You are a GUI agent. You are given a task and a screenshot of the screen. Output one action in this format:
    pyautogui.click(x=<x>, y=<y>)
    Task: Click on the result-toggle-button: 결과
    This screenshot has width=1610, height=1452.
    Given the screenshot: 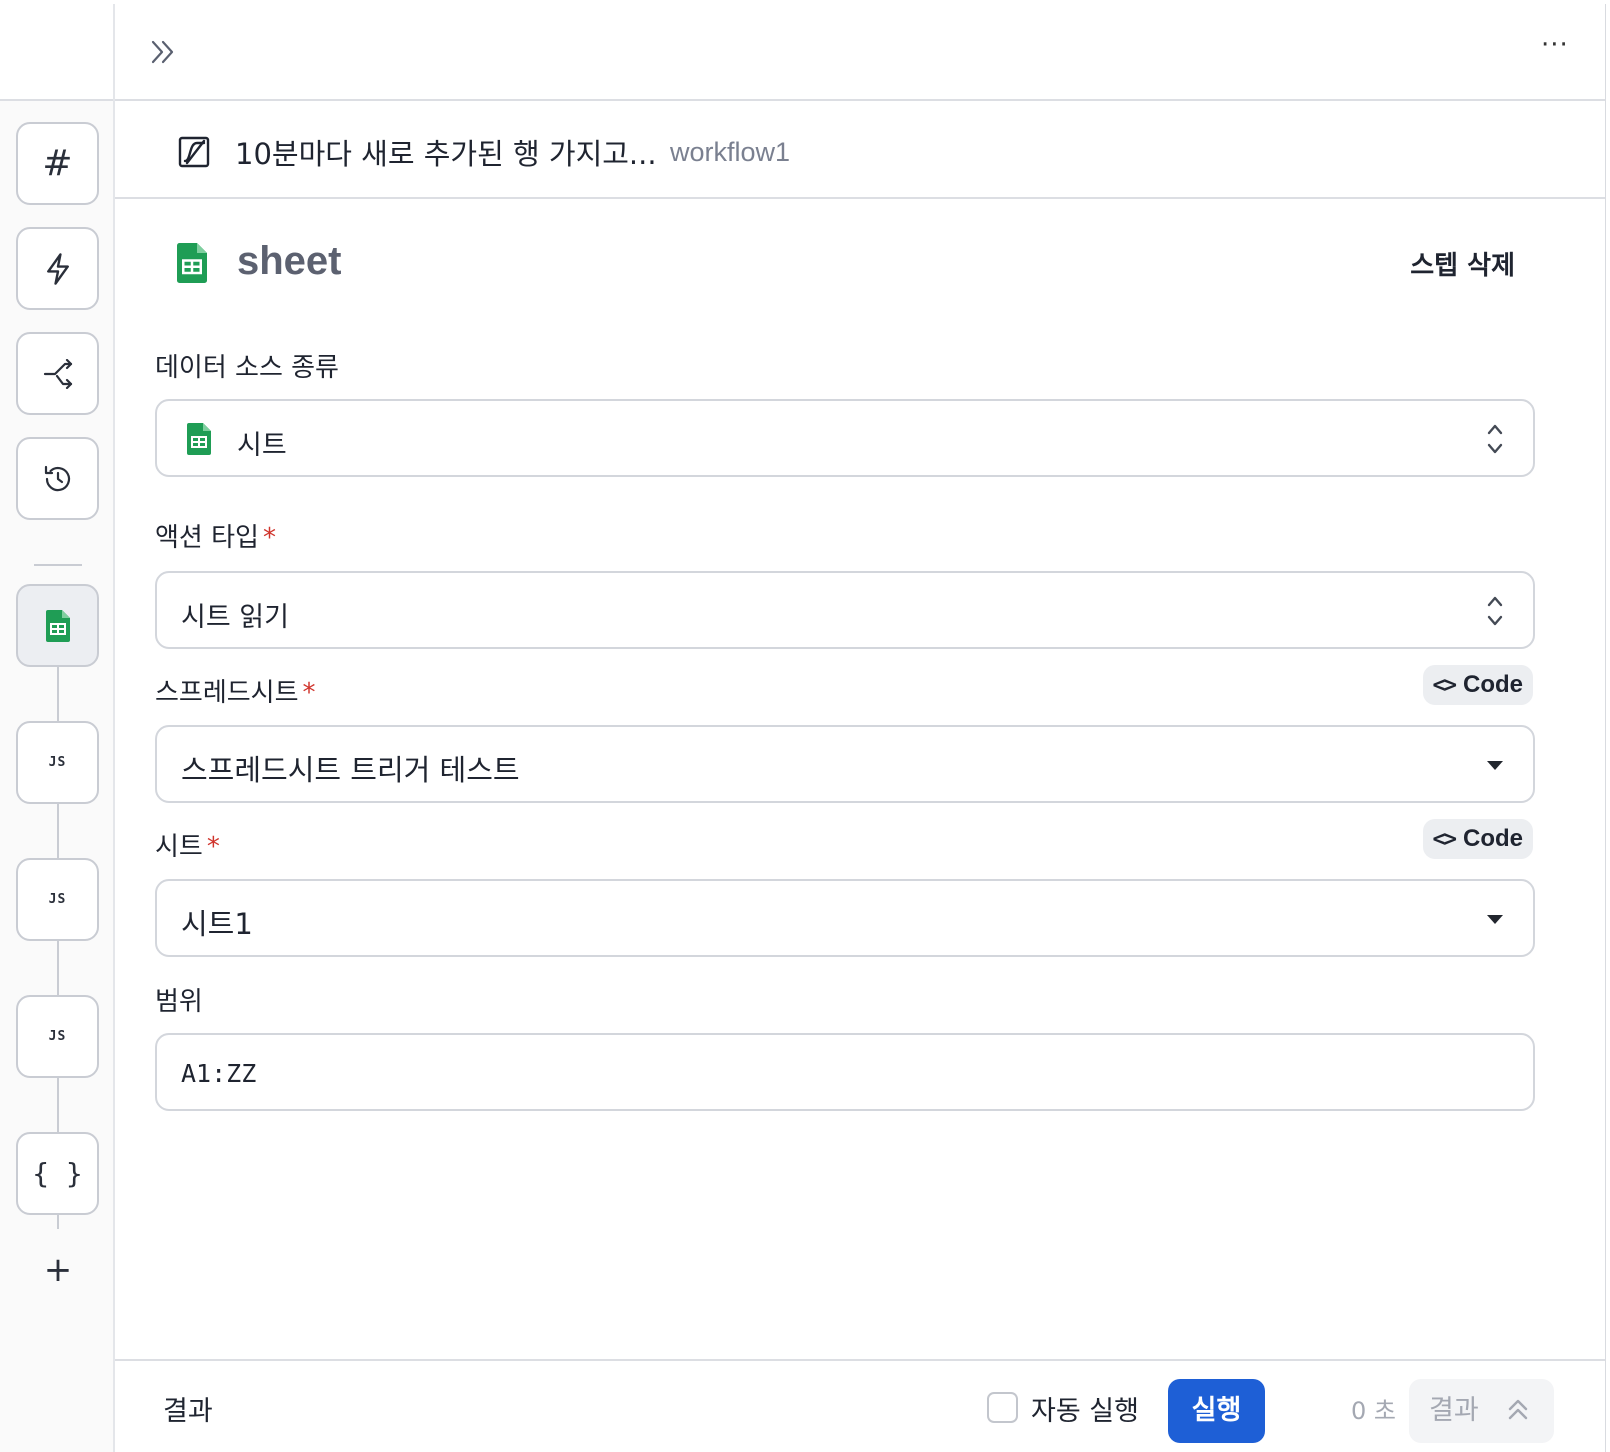 What is the action you would take?
    pyautogui.click(x=1481, y=1411)
    